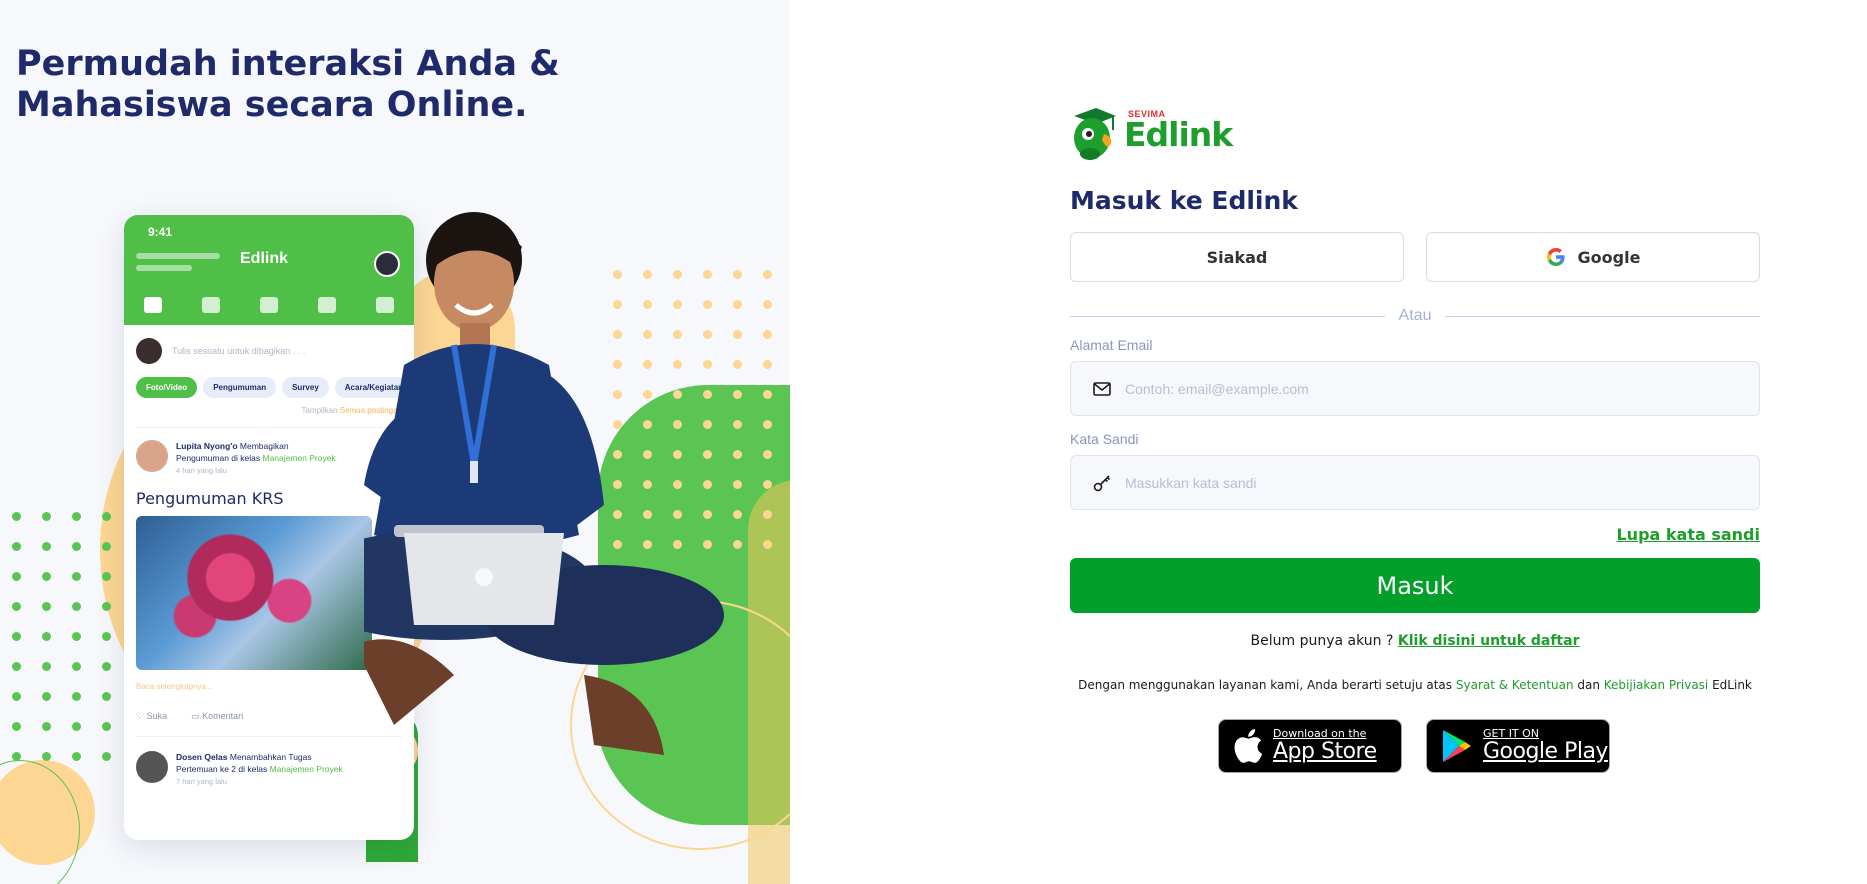 This screenshot has height=884, width=1867. What do you see at coordinates (1656, 685) in the screenshot?
I see `privacy-link: Kebijiakan Privasi` at bounding box center [1656, 685].